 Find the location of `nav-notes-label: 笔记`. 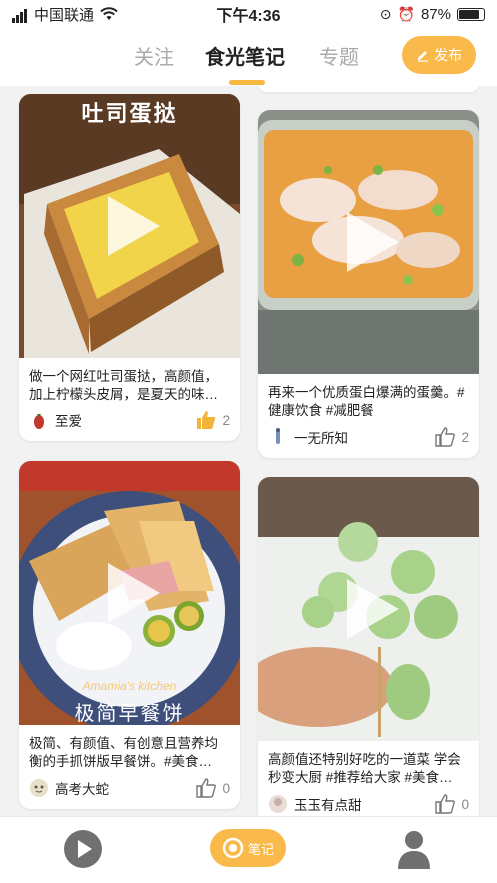

nav-notes-label: 笔记 is located at coordinates (260, 849).